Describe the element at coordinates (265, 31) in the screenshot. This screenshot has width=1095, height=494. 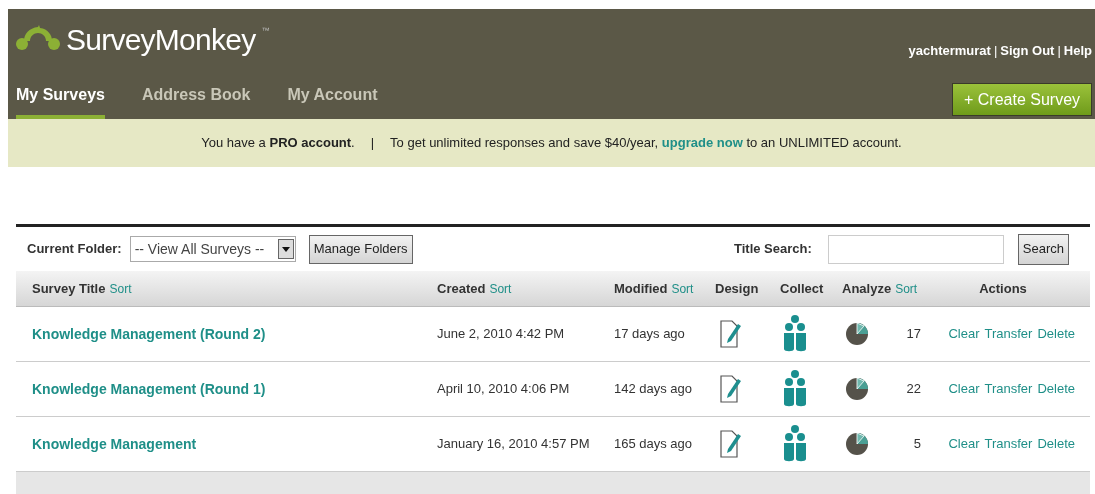
I see `trademark-mark: ™` at that location.